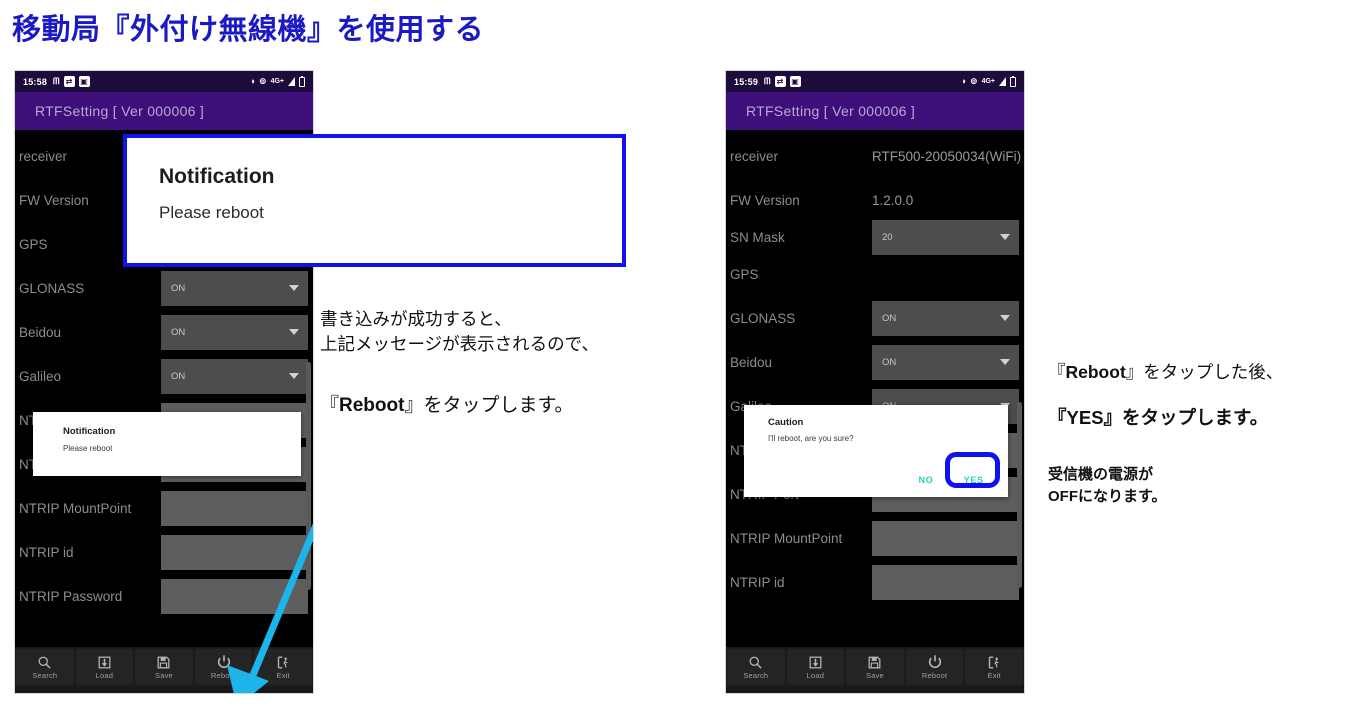 This screenshot has height=714, width=1371. Describe the element at coordinates (934, 675) in the screenshot. I see `toolbar-label: Reboot` at that location.